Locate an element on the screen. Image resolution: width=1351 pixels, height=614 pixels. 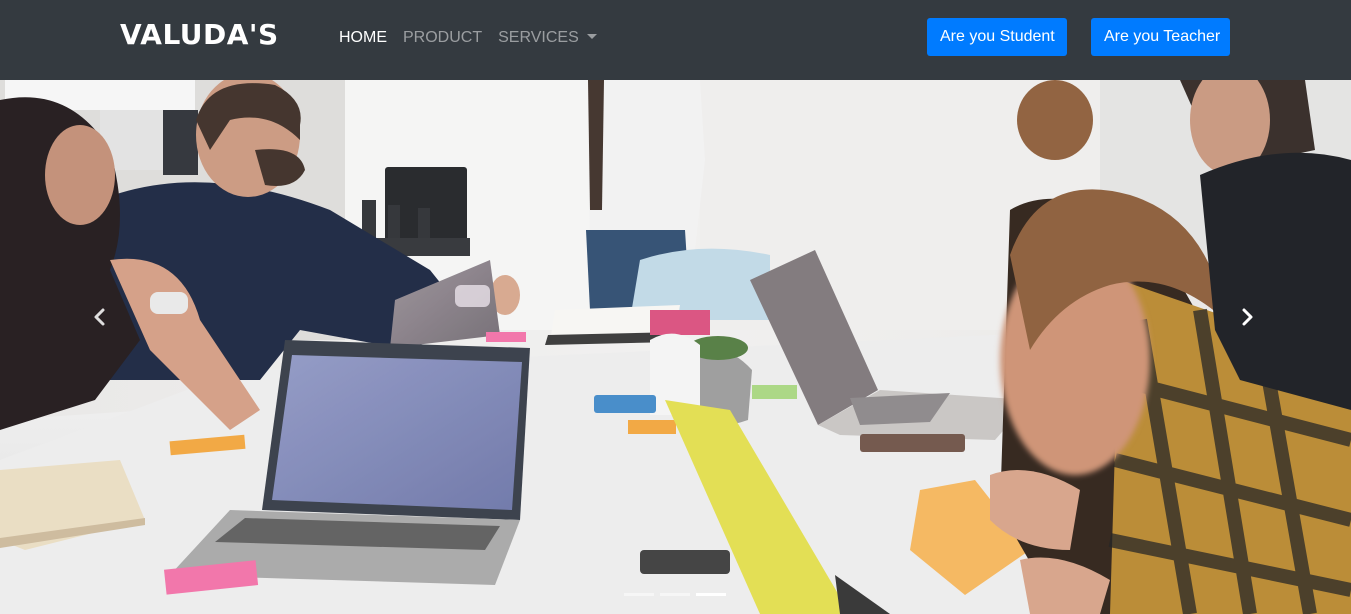
chevron-left-icon is located at coordinates (99, 317).